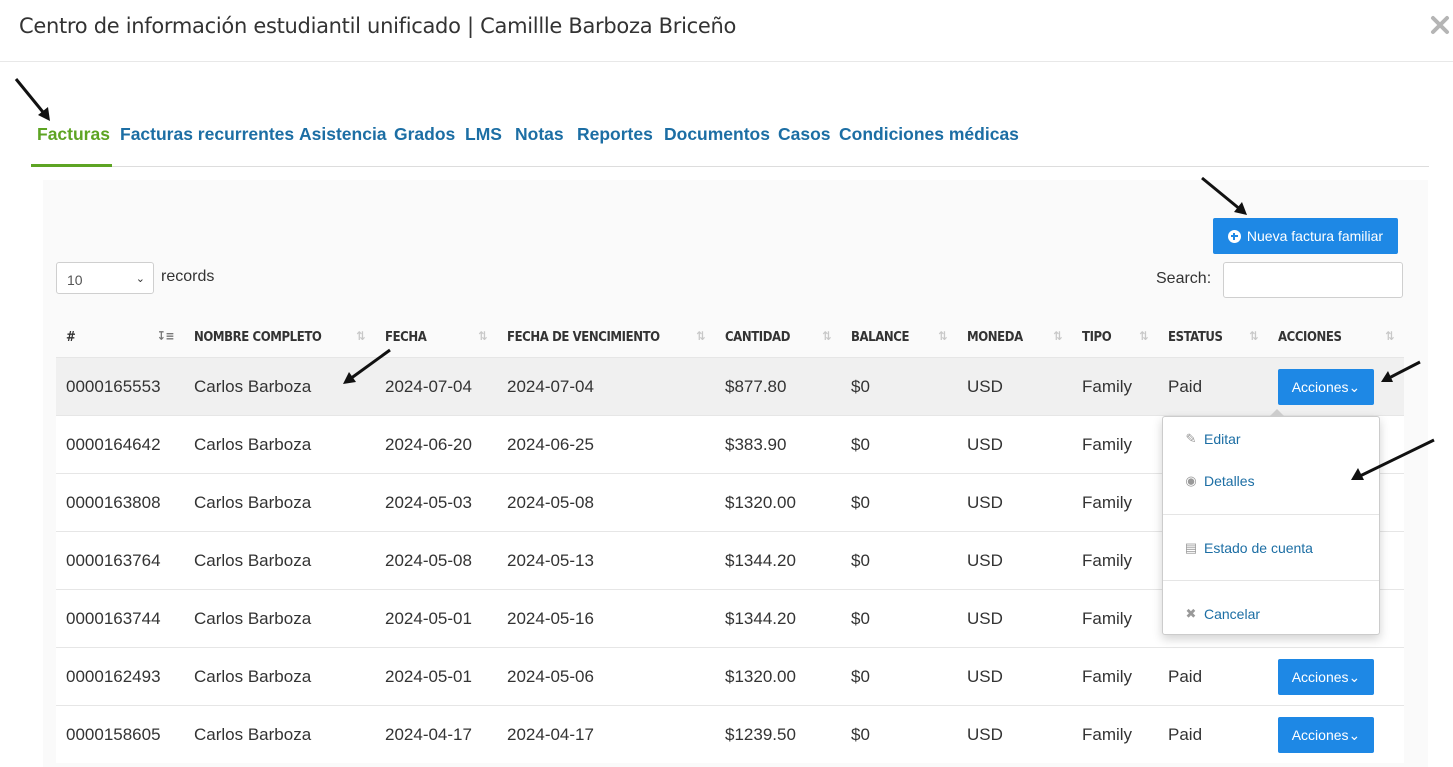  Describe the element at coordinates (436, 618) in the screenshot. I see `cell-date: 2024-05-01` at that location.